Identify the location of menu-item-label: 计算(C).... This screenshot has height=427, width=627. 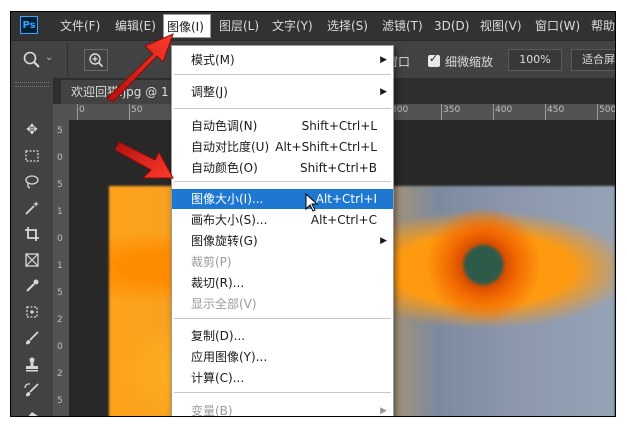
(218, 378).